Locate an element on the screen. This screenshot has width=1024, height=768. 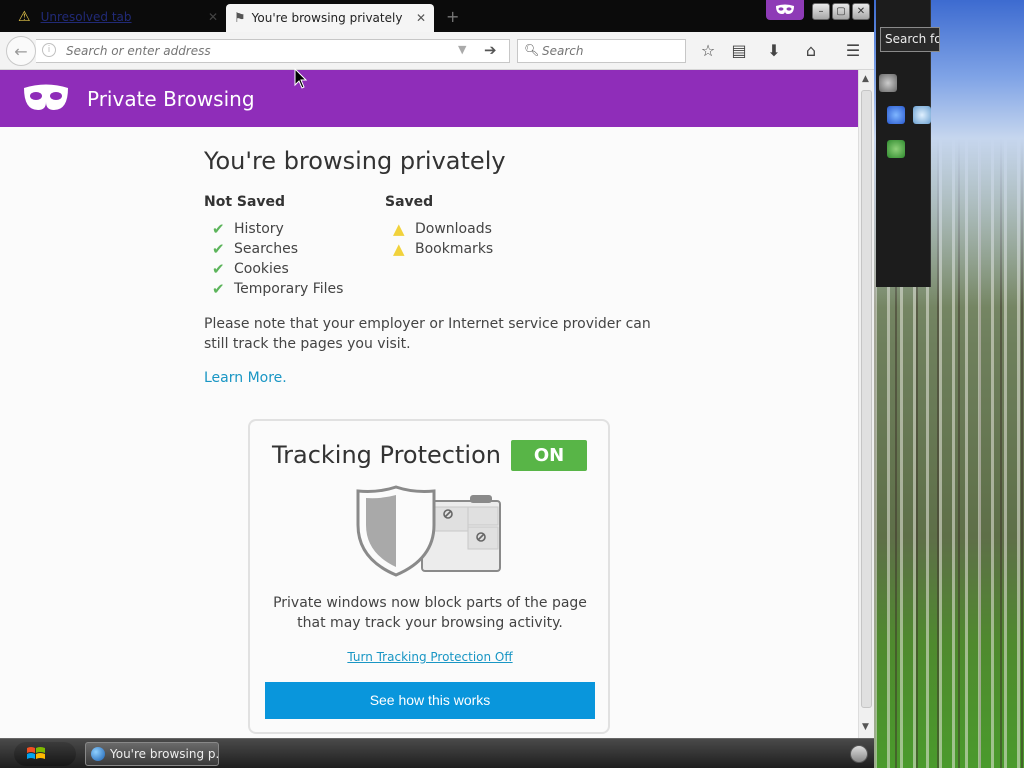
tray-icon is located at coordinates (859, 754).